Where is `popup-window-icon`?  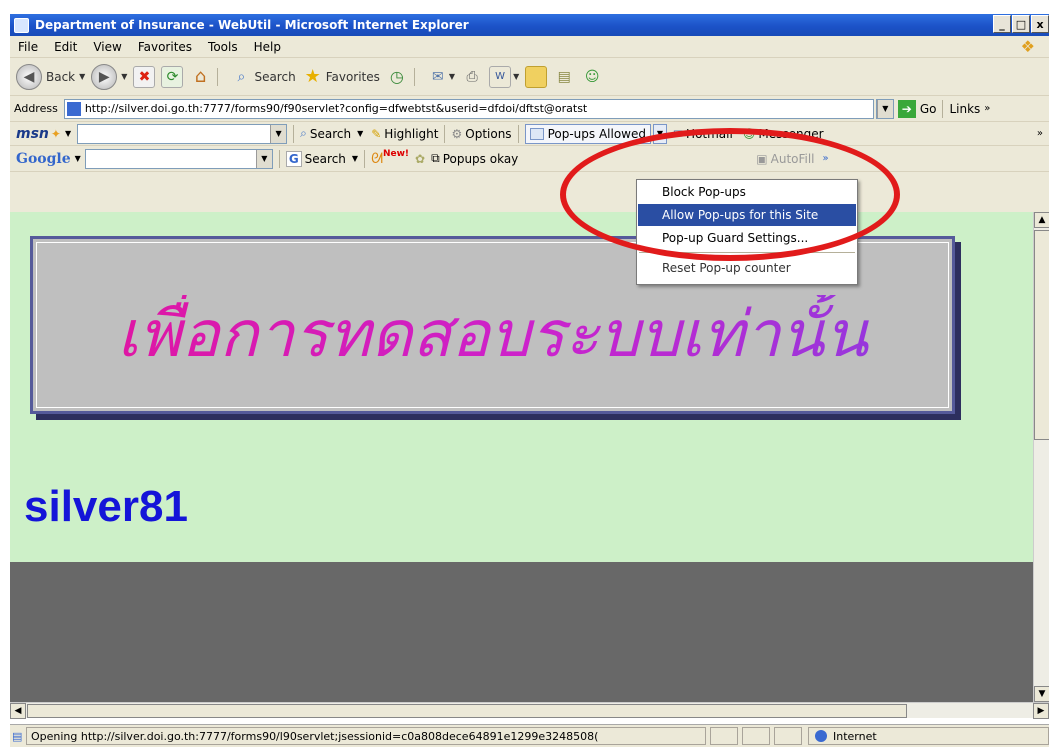
popup-window-icon is located at coordinates (536, 133).